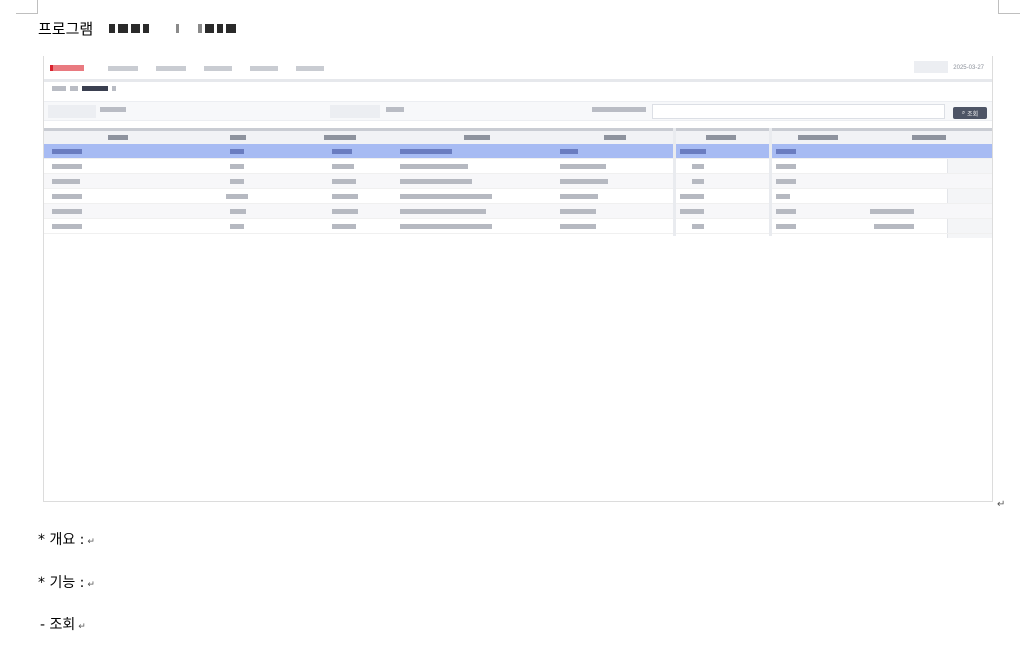 This screenshot has height=651, width=1033. Describe the element at coordinates (963, 112) in the screenshot. I see `search-icon: ⌕` at that location.